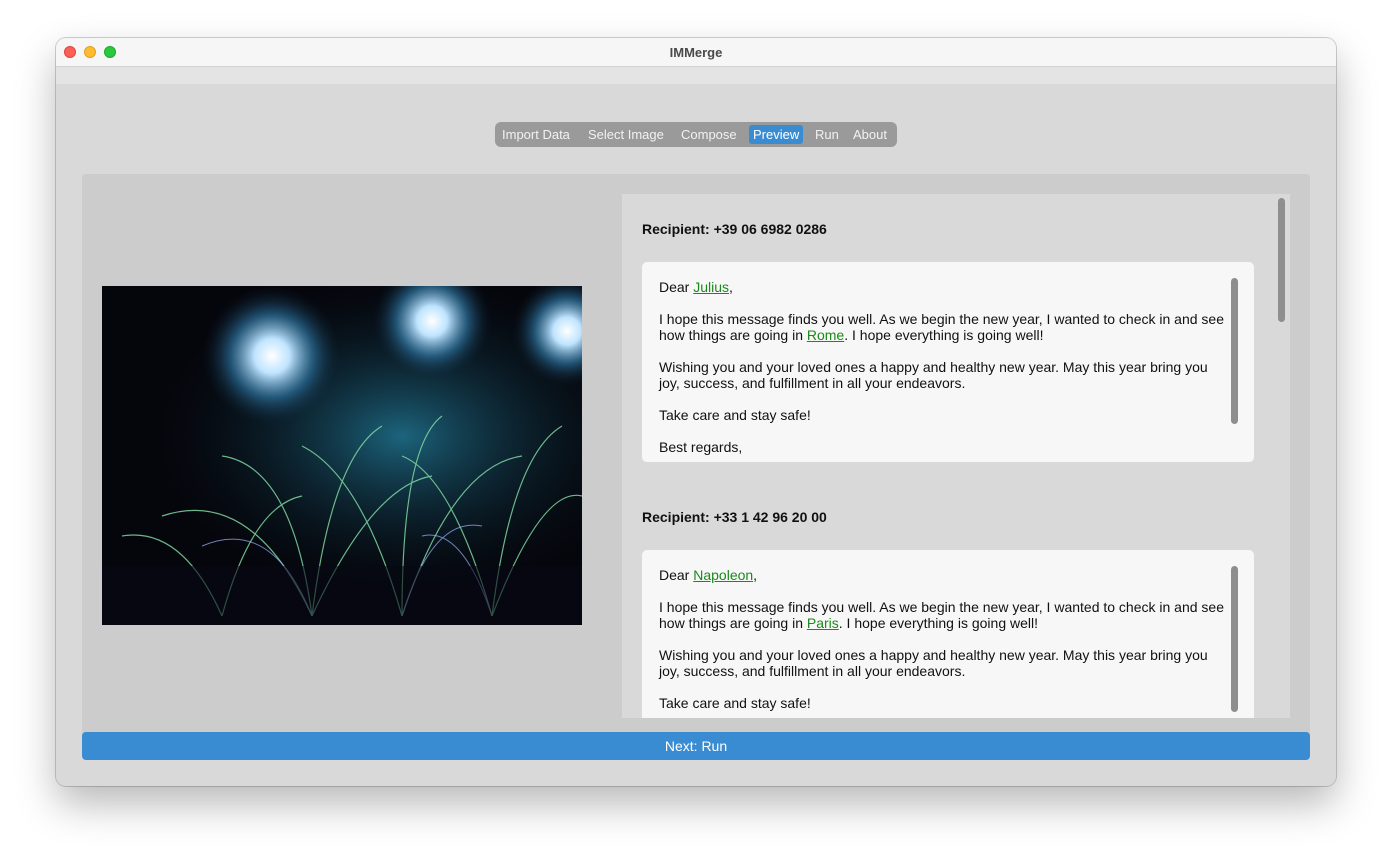 This screenshot has width=1392, height=860. What do you see at coordinates (626, 134) in the screenshot?
I see `tab-select-image: Select Image` at bounding box center [626, 134].